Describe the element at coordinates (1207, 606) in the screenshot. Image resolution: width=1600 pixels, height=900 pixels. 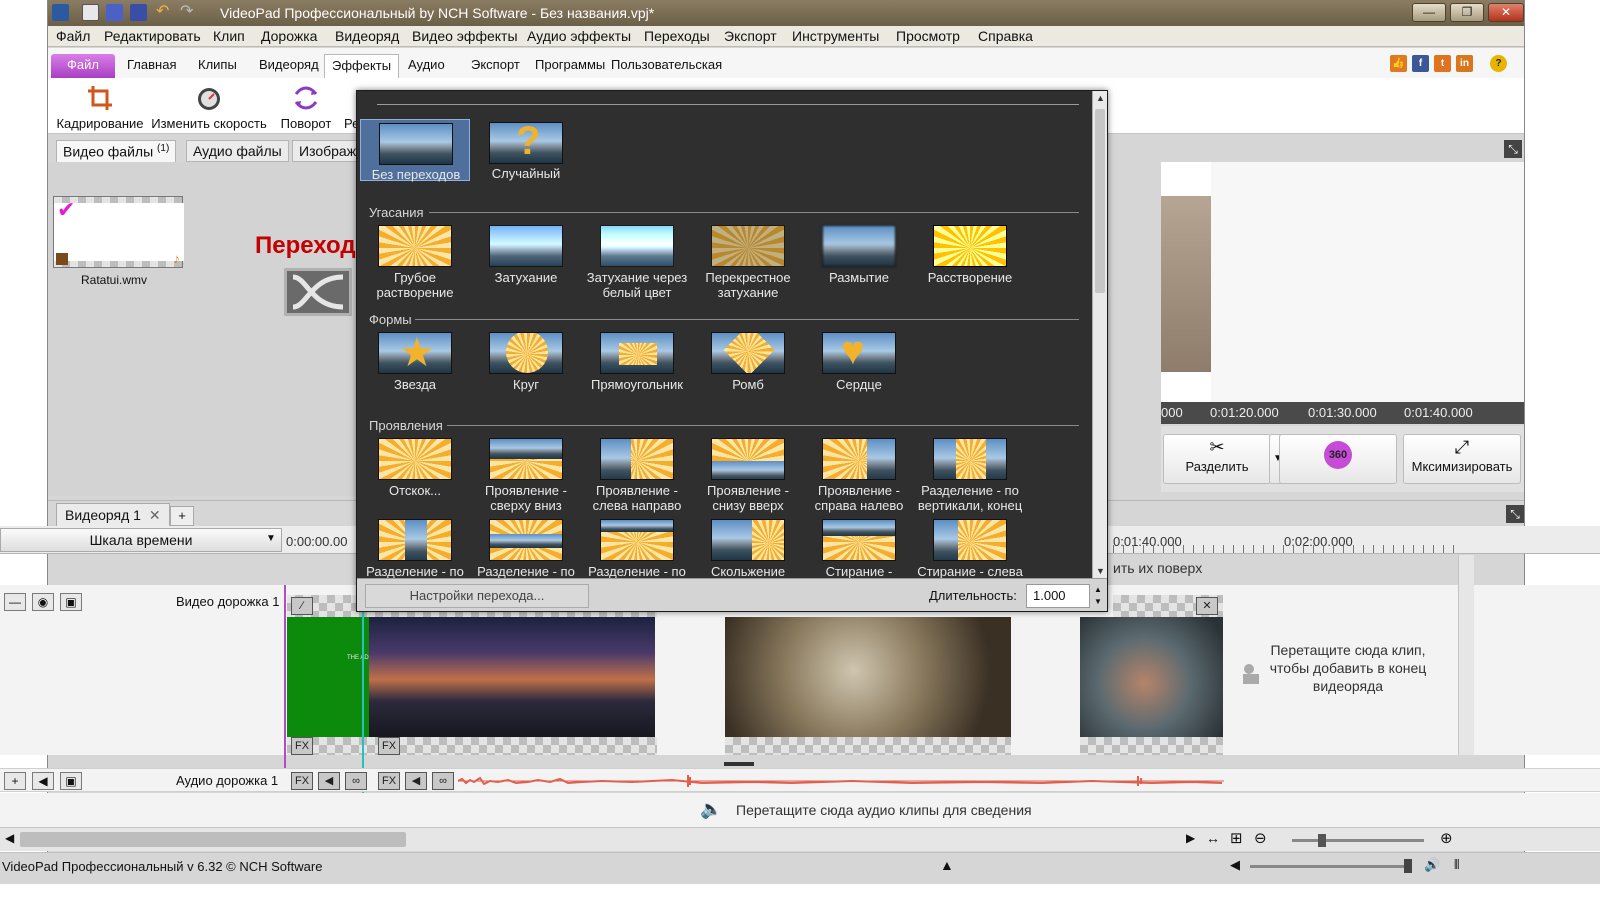
I see `transition-marker: ✕` at that location.